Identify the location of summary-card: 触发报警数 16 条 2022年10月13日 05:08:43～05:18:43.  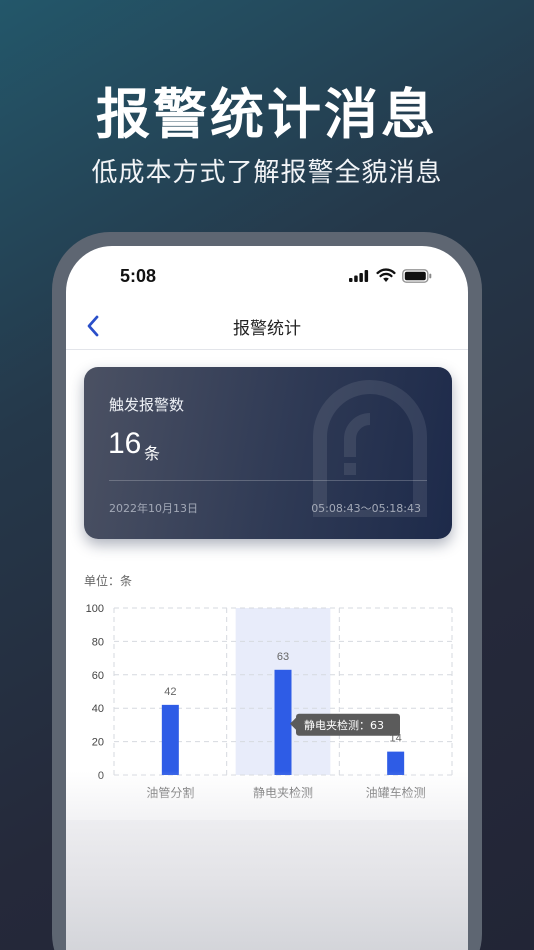
(268, 453).